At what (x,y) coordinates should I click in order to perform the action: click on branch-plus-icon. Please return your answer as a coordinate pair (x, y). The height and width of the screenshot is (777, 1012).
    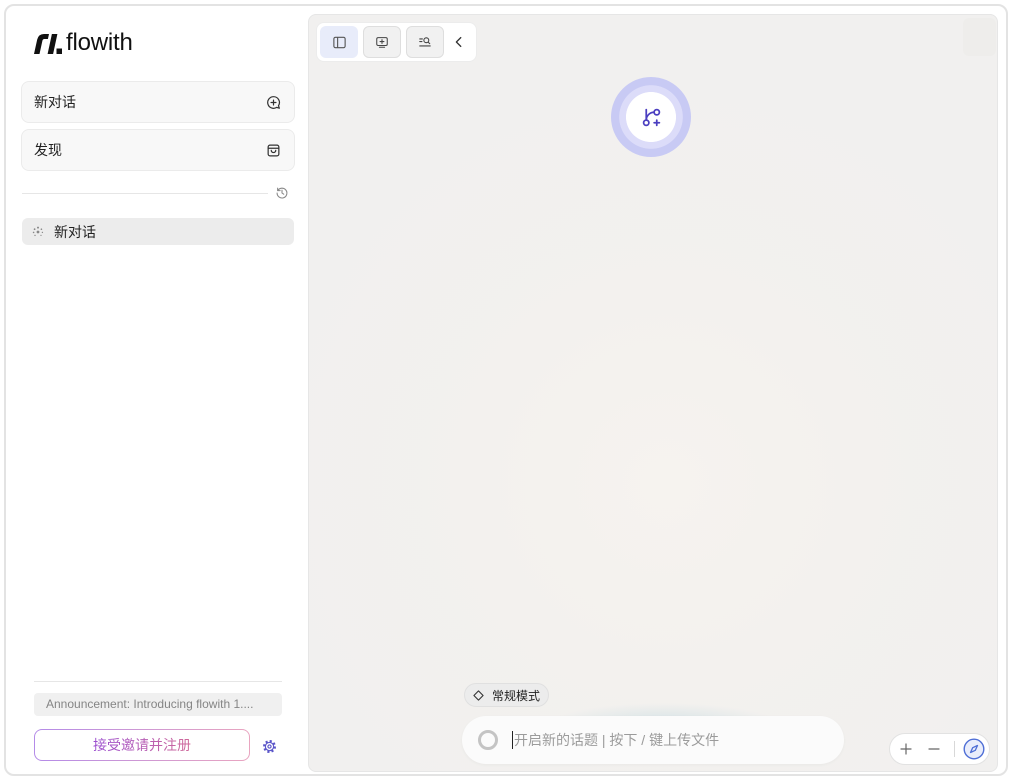
    Looking at the image, I should click on (651, 117).